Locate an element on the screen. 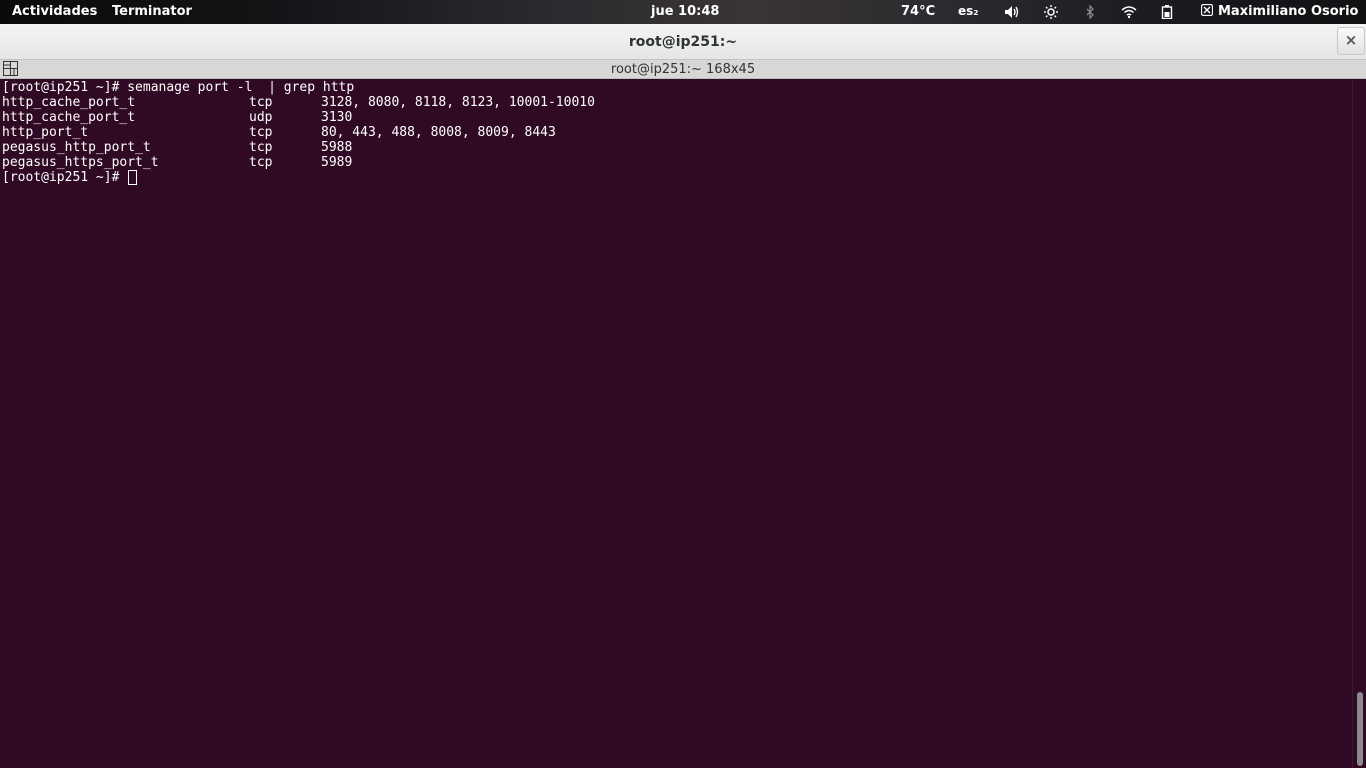 The height and width of the screenshot is (768, 1366). port-numbers: 80, 443, 488, 8008, 8009, 8443 is located at coordinates (438, 132).